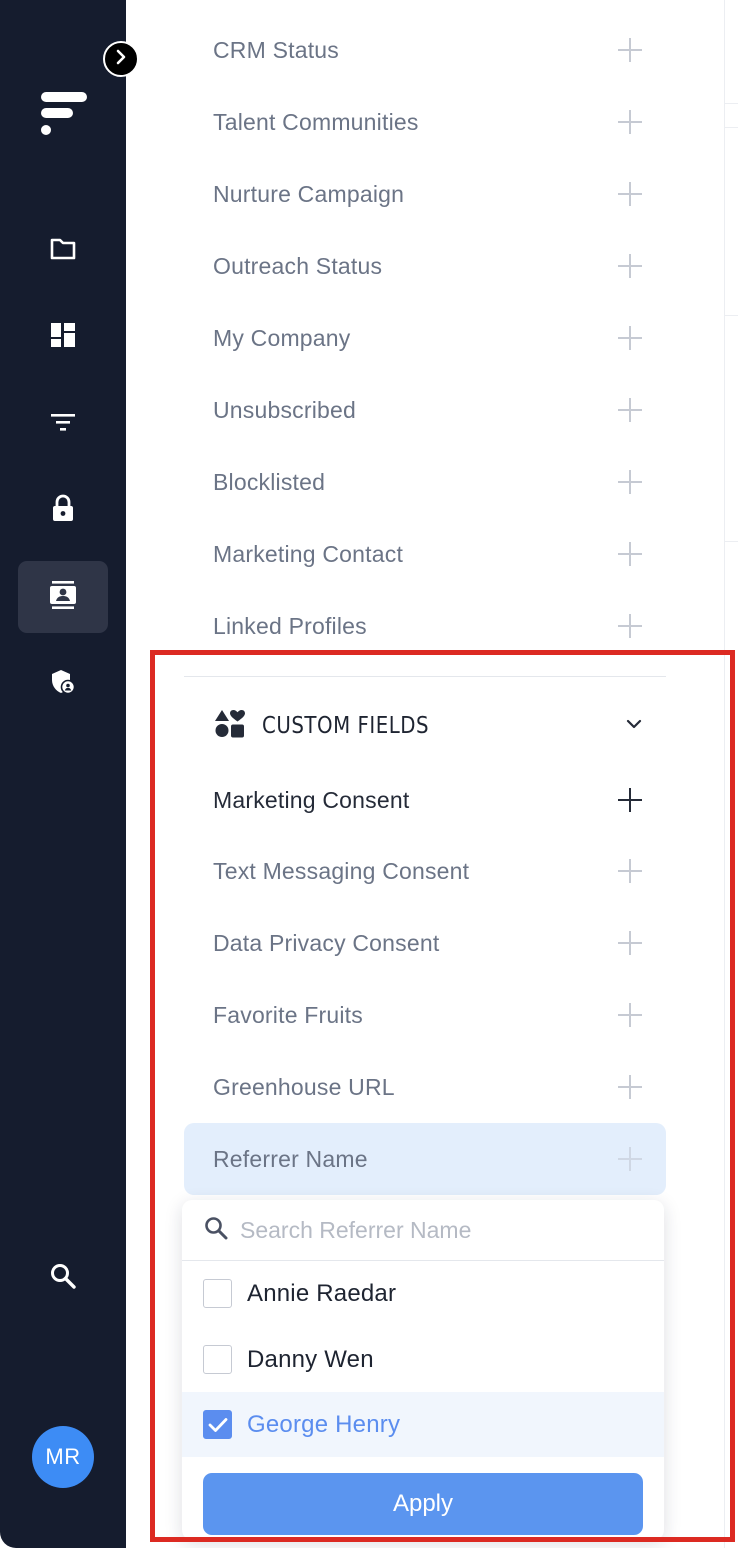 This screenshot has height=1548, width=738. Describe the element at coordinates (311, 799) in the screenshot. I see `filter-row-label: Marketing Consent` at that location.